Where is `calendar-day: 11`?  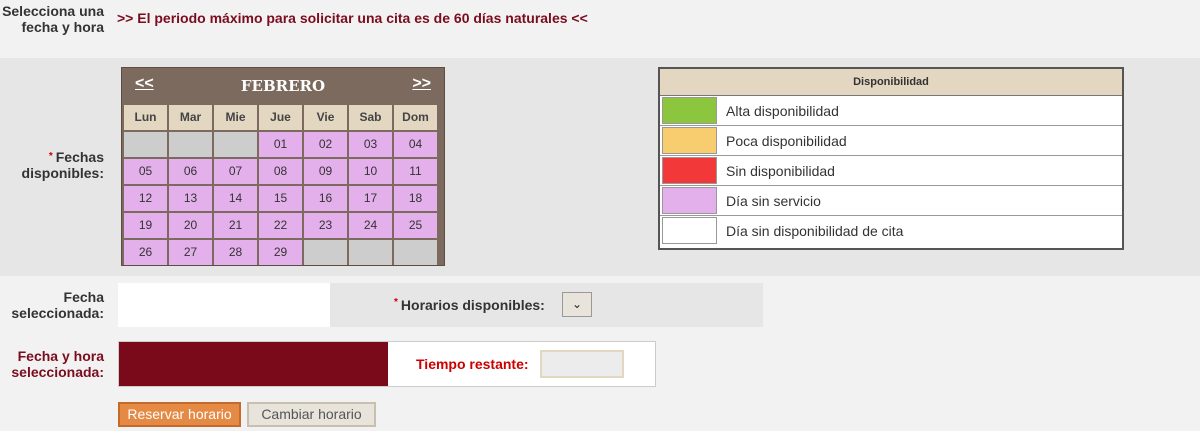 calendar-day: 11 is located at coordinates (415, 171).